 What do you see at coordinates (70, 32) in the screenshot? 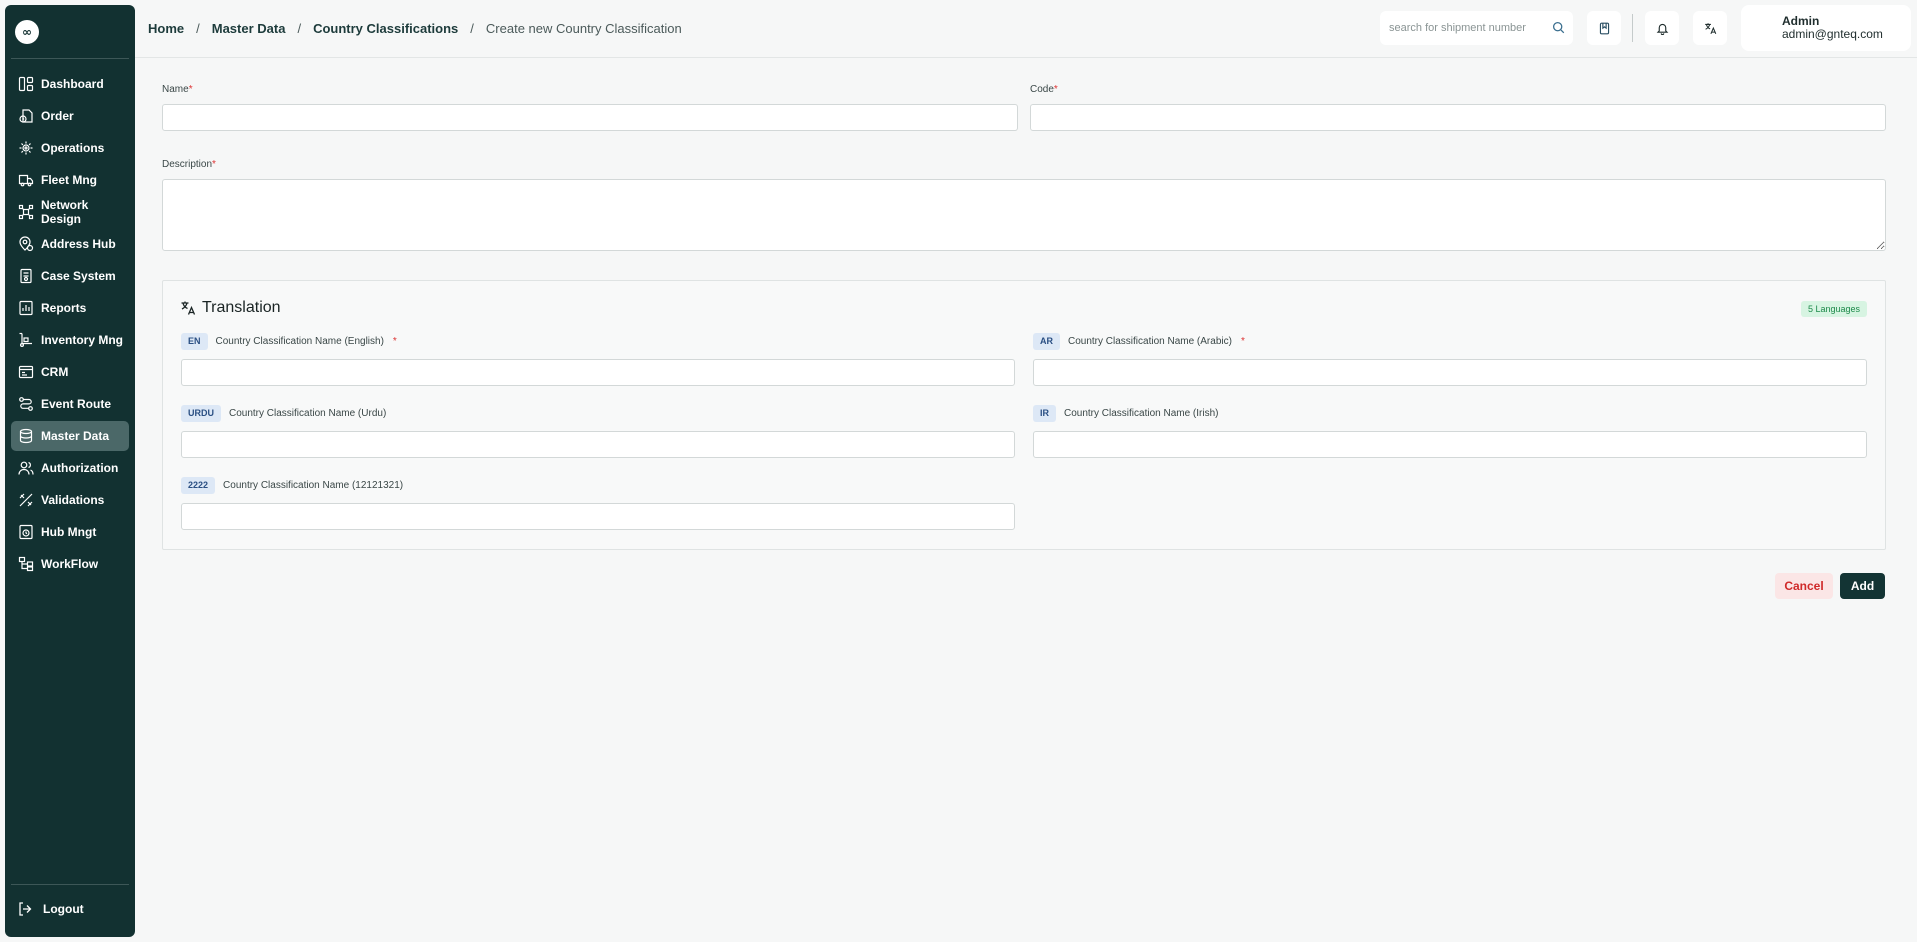
I see `logo-area: ∞` at bounding box center [70, 32].